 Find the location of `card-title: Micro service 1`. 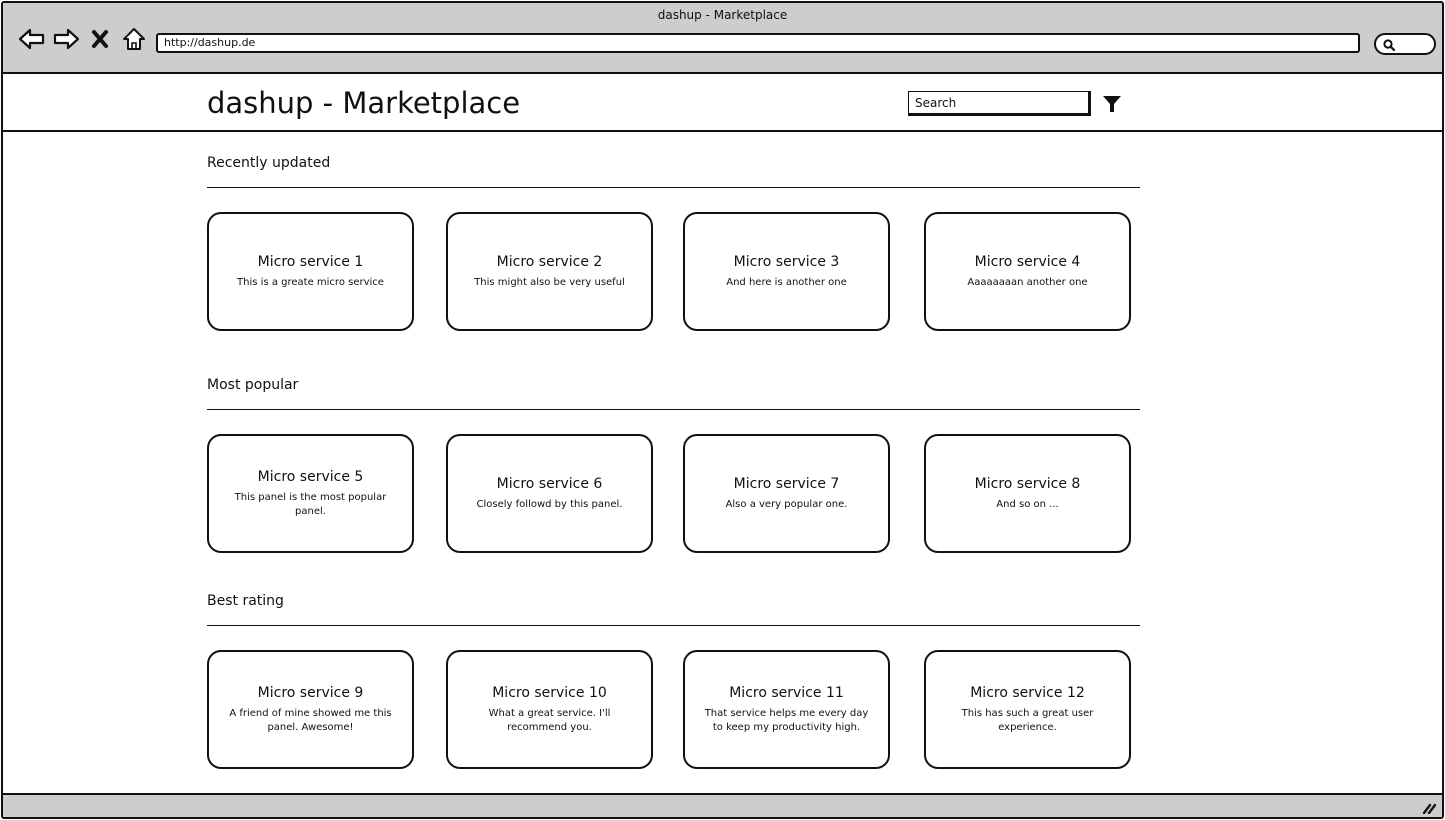

card-title: Micro service 1 is located at coordinates (310, 261).